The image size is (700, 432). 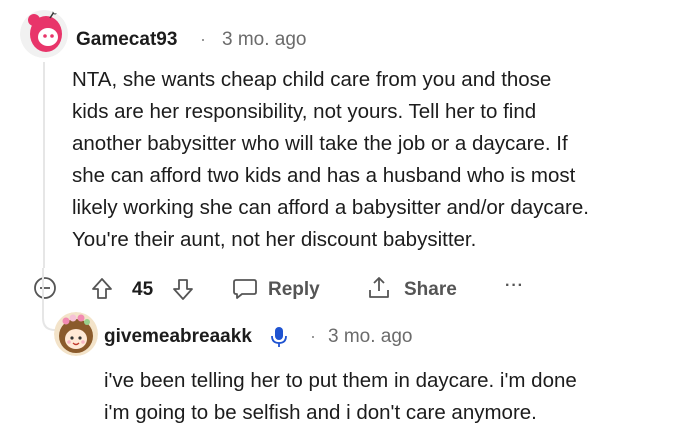 What do you see at coordinates (294, 290) in the screenshot?
I see `reply-label: Reply` at bounding box center [294, 290].